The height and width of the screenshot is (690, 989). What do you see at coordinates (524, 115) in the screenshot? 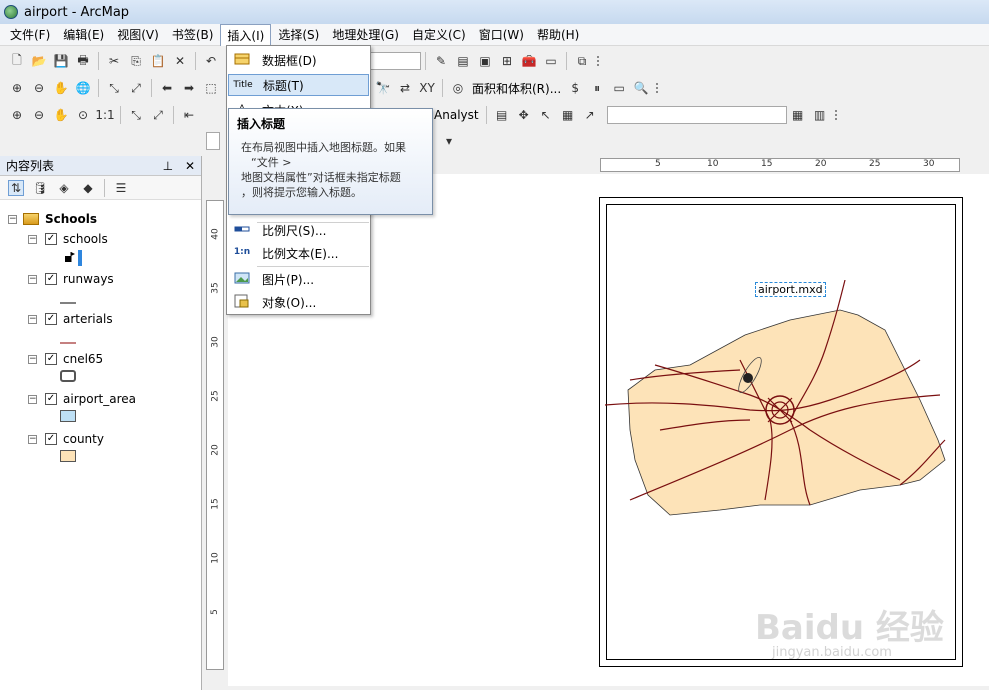
I see `create-network-location-icon: ✥` at bounding box center [524, 115].